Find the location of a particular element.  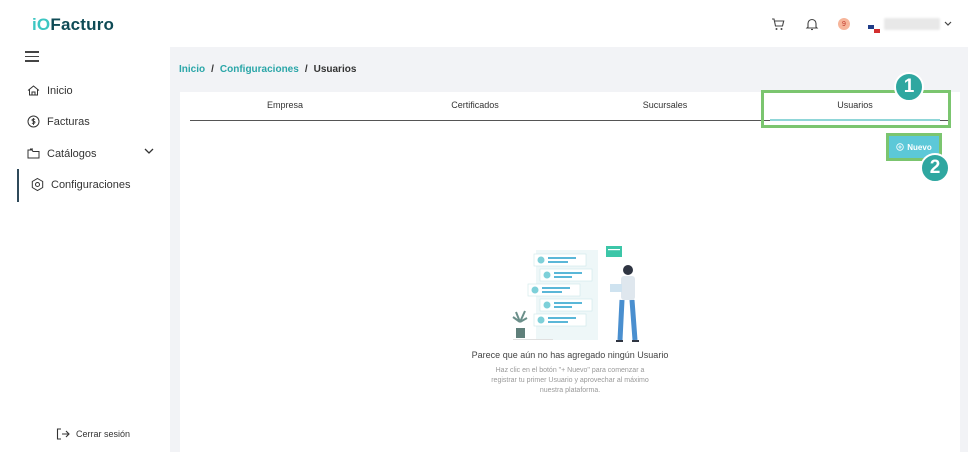

logout-icon is located at coordinates (63, 434).